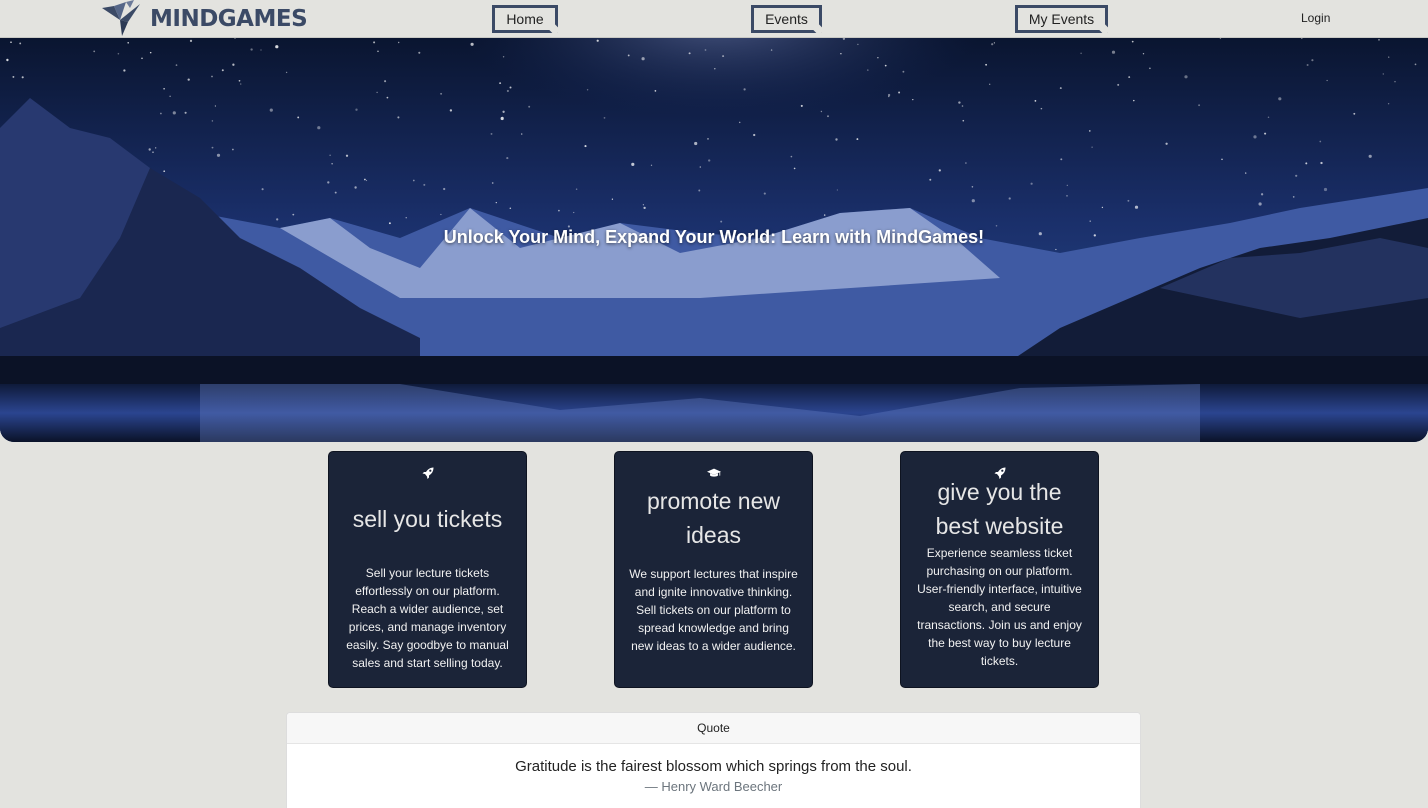  Describe the element at coordinates (713, 472) in the screenshot. I see `graduation-cap-icon` at that location.